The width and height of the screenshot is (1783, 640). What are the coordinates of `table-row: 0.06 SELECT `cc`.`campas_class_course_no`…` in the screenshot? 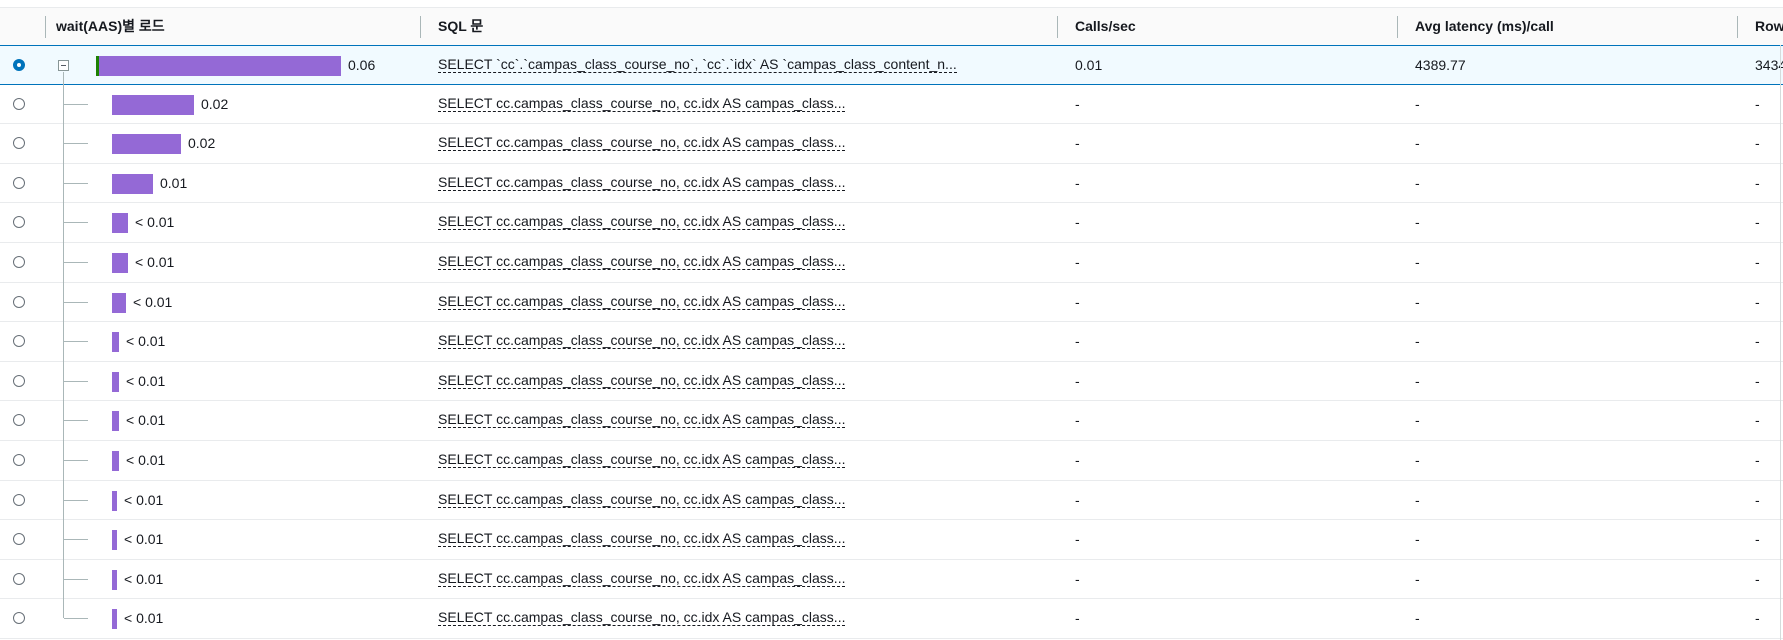 It's located at (891, 65).